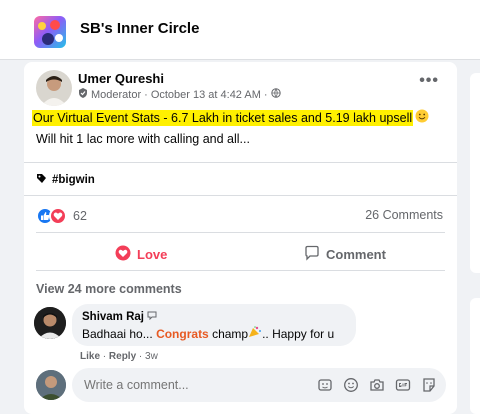 The width and height of the screenshot is (480, 414). I want to click on gif-icon, so click(403, 385).